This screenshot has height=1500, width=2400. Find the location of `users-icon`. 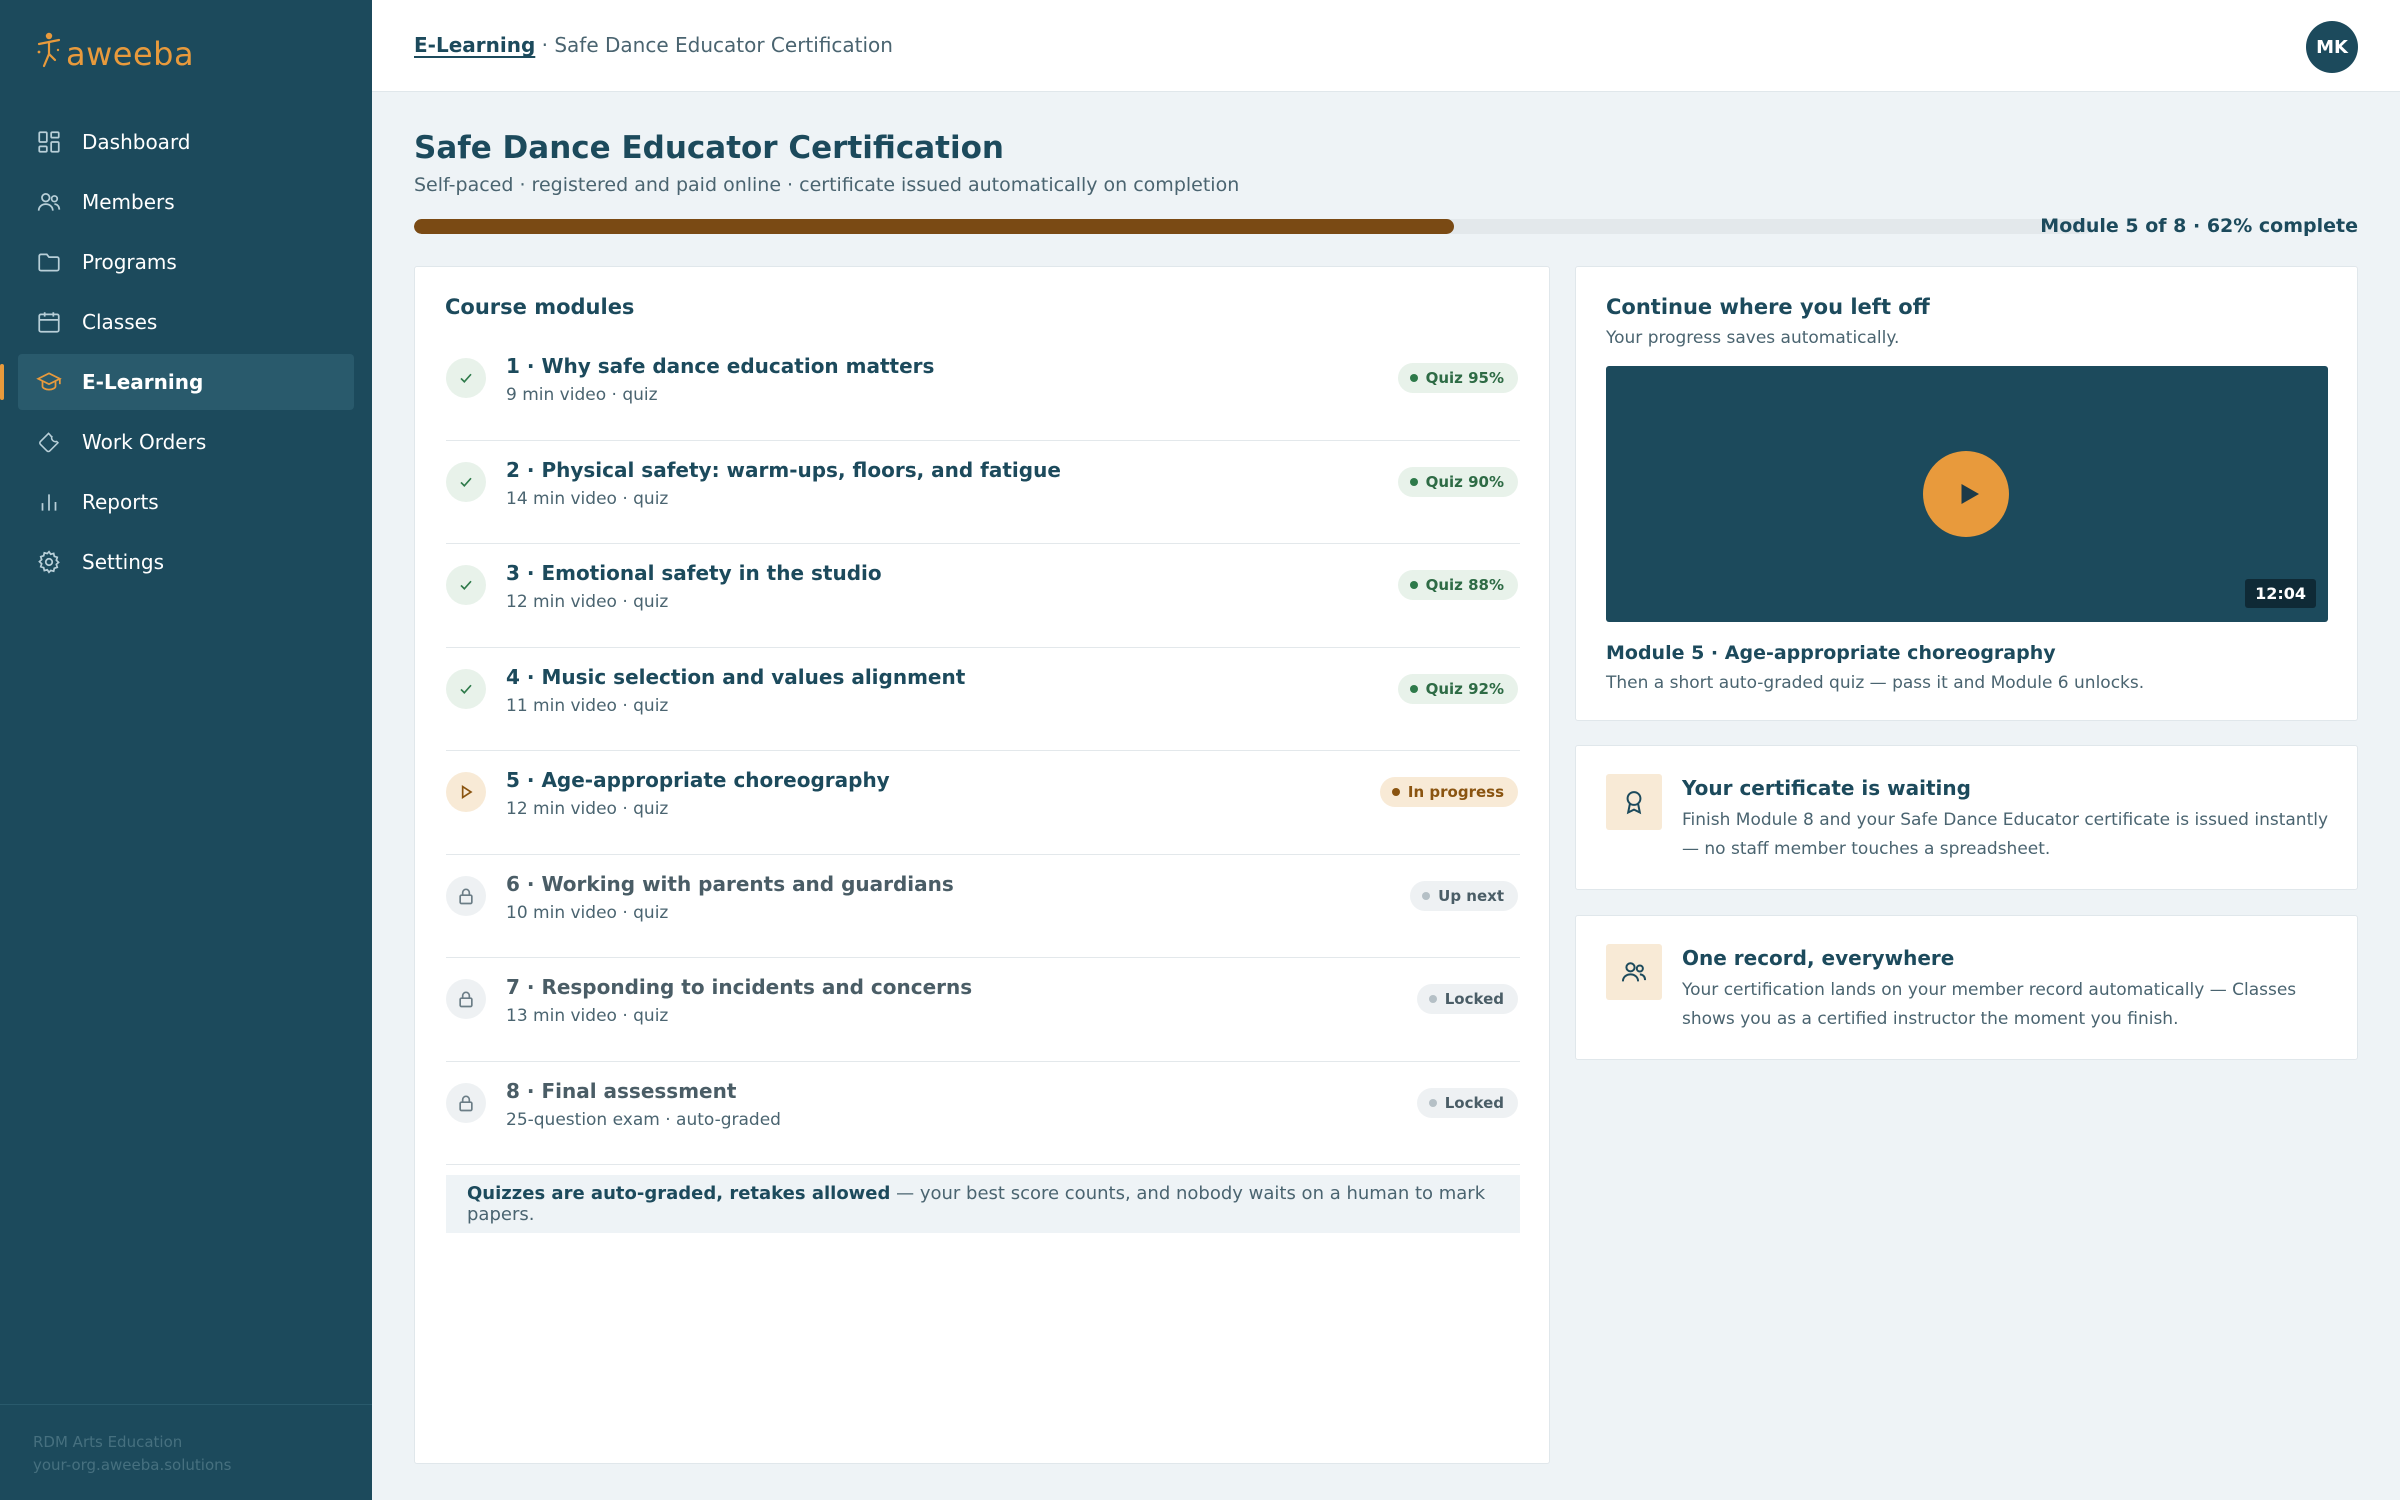

users-icon is located at coordinates (1634, 972).